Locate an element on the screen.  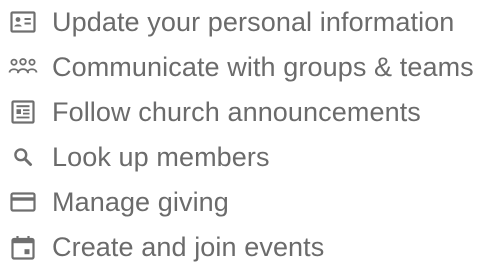
feature-label: Communicate with groups & teams is located at coordinates (263, 67).